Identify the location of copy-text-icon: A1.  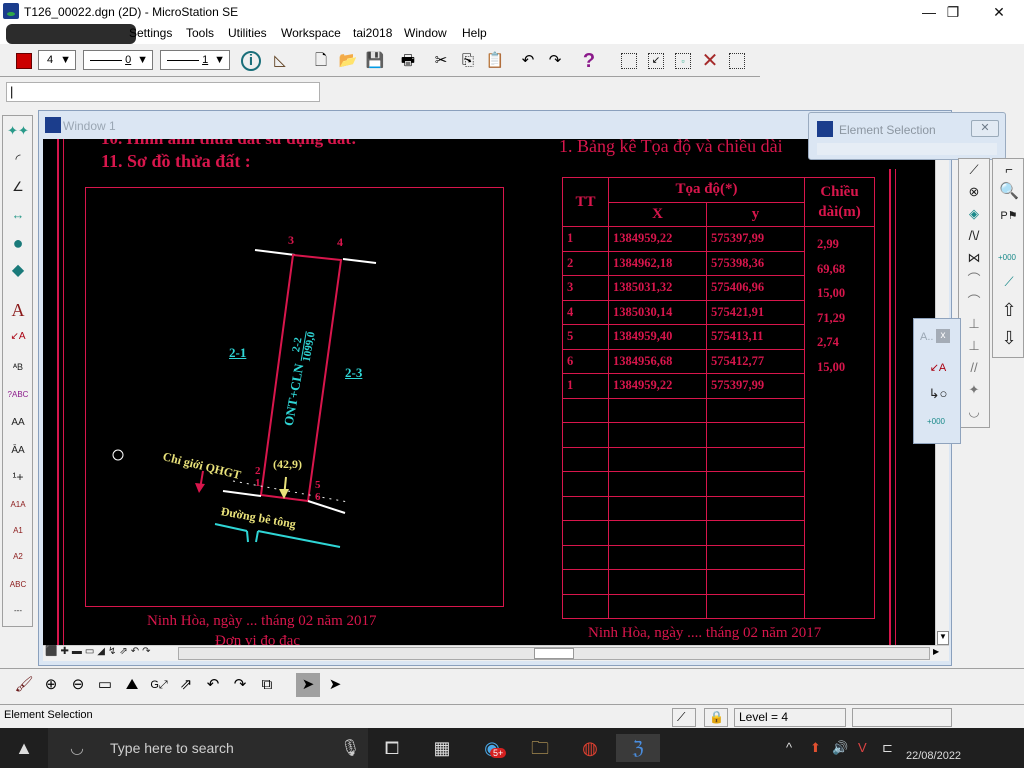
(18, 531).